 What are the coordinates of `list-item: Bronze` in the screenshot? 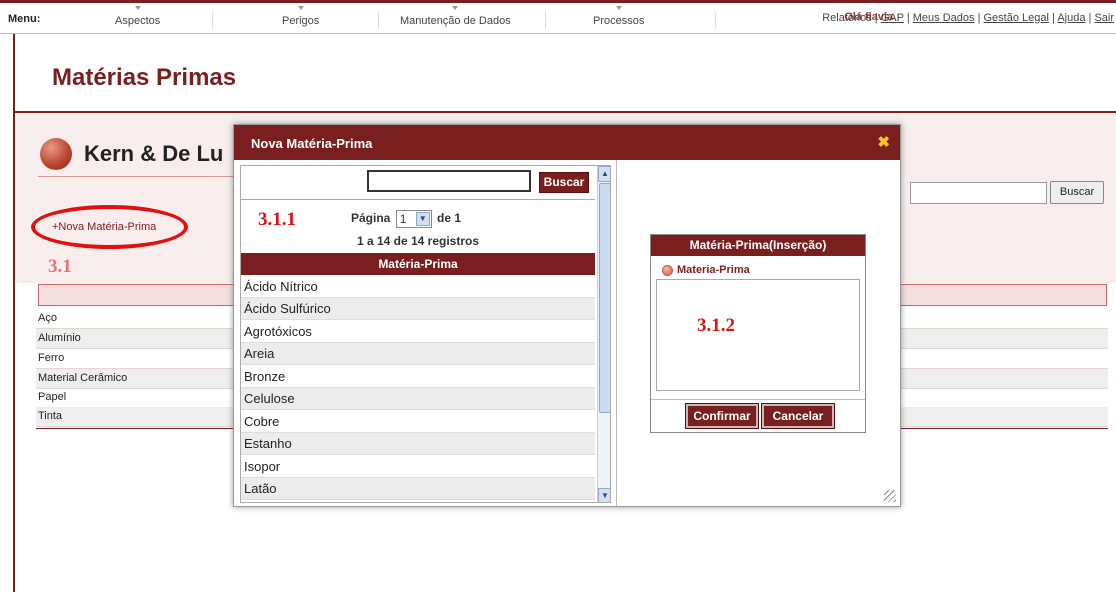 It's located at (418, 377).